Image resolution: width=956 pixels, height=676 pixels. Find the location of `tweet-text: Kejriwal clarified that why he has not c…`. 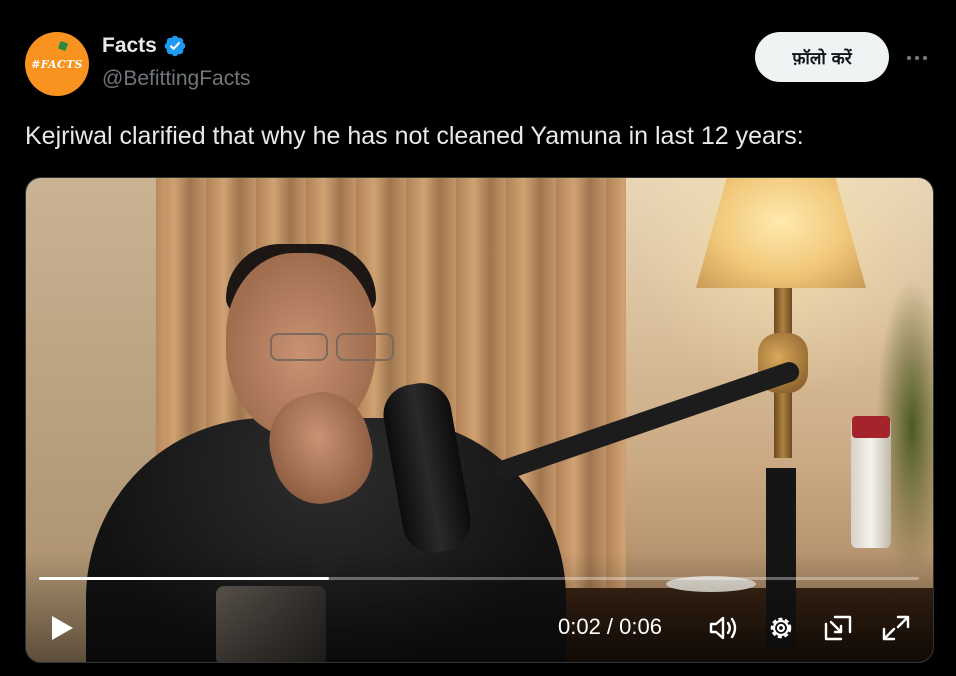

tweet-text: Kejriwal clarified that why he has not c… is located at coordinates (414, 136).